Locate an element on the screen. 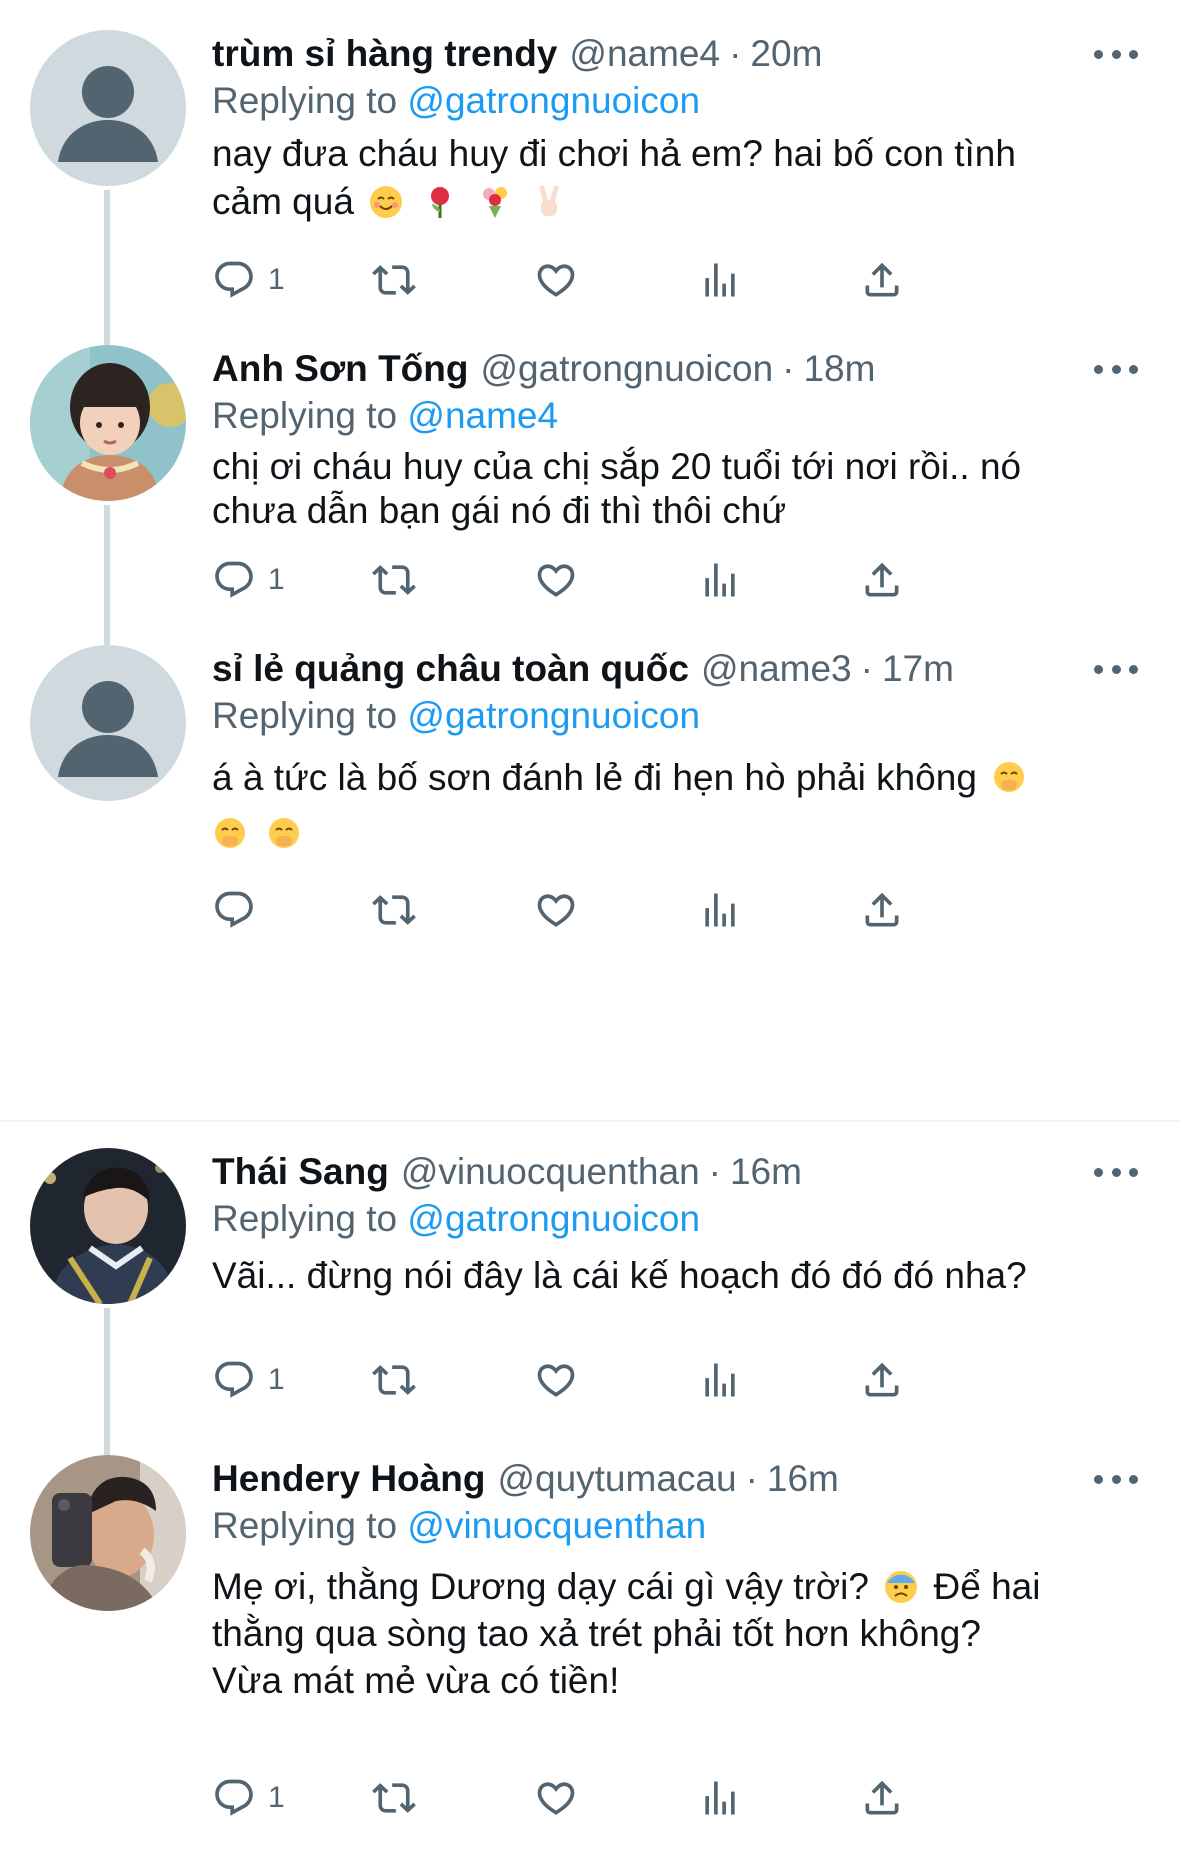  display-name: sỉ lẻ quảng châu toàn quốc is located at coordinates (450, 669).